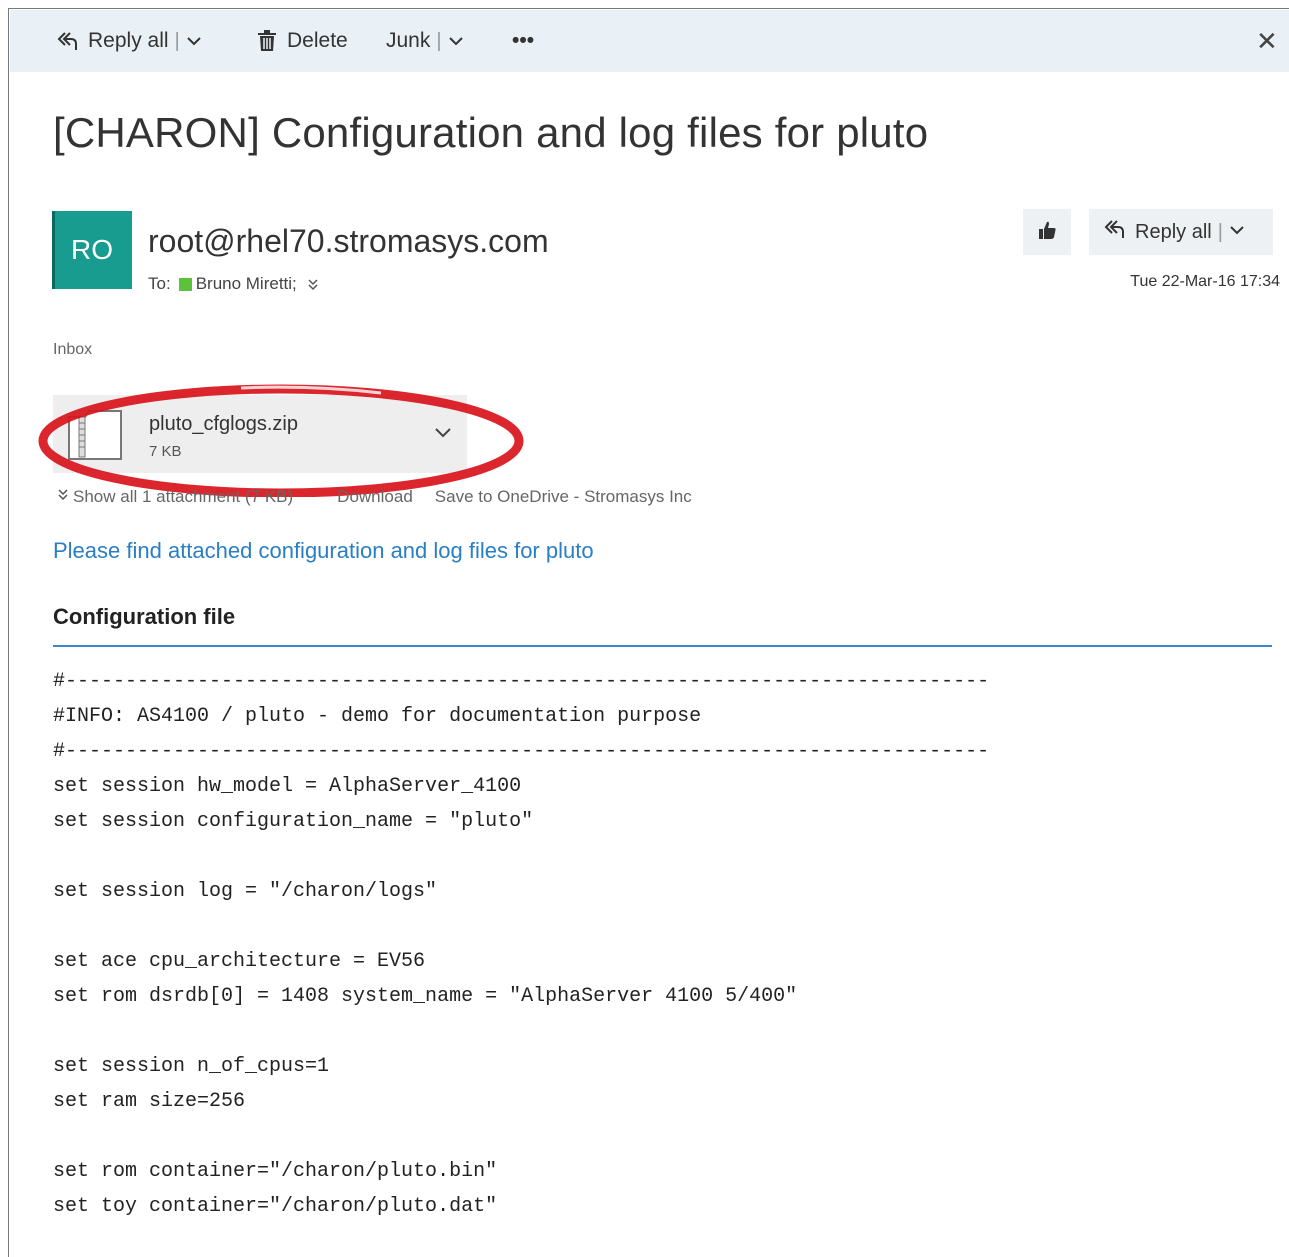 The image size is (1289, 1257). I want to click on avatar-initials: RO, so click(92, 249).